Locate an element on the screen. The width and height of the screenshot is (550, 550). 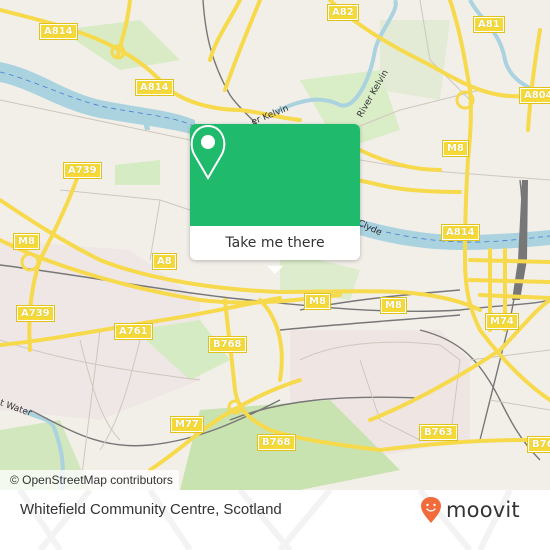
location-pin-icon is located at coordinates (208, 152).